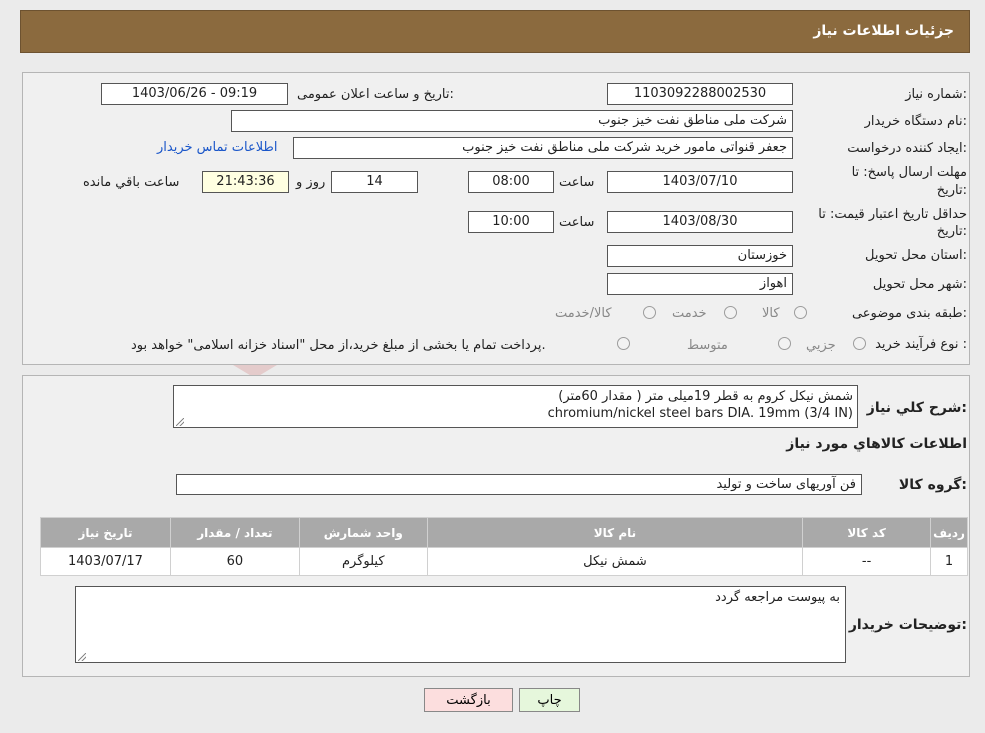  I want to click on goods-group-label: گروه کالا:, so click(932, 485).